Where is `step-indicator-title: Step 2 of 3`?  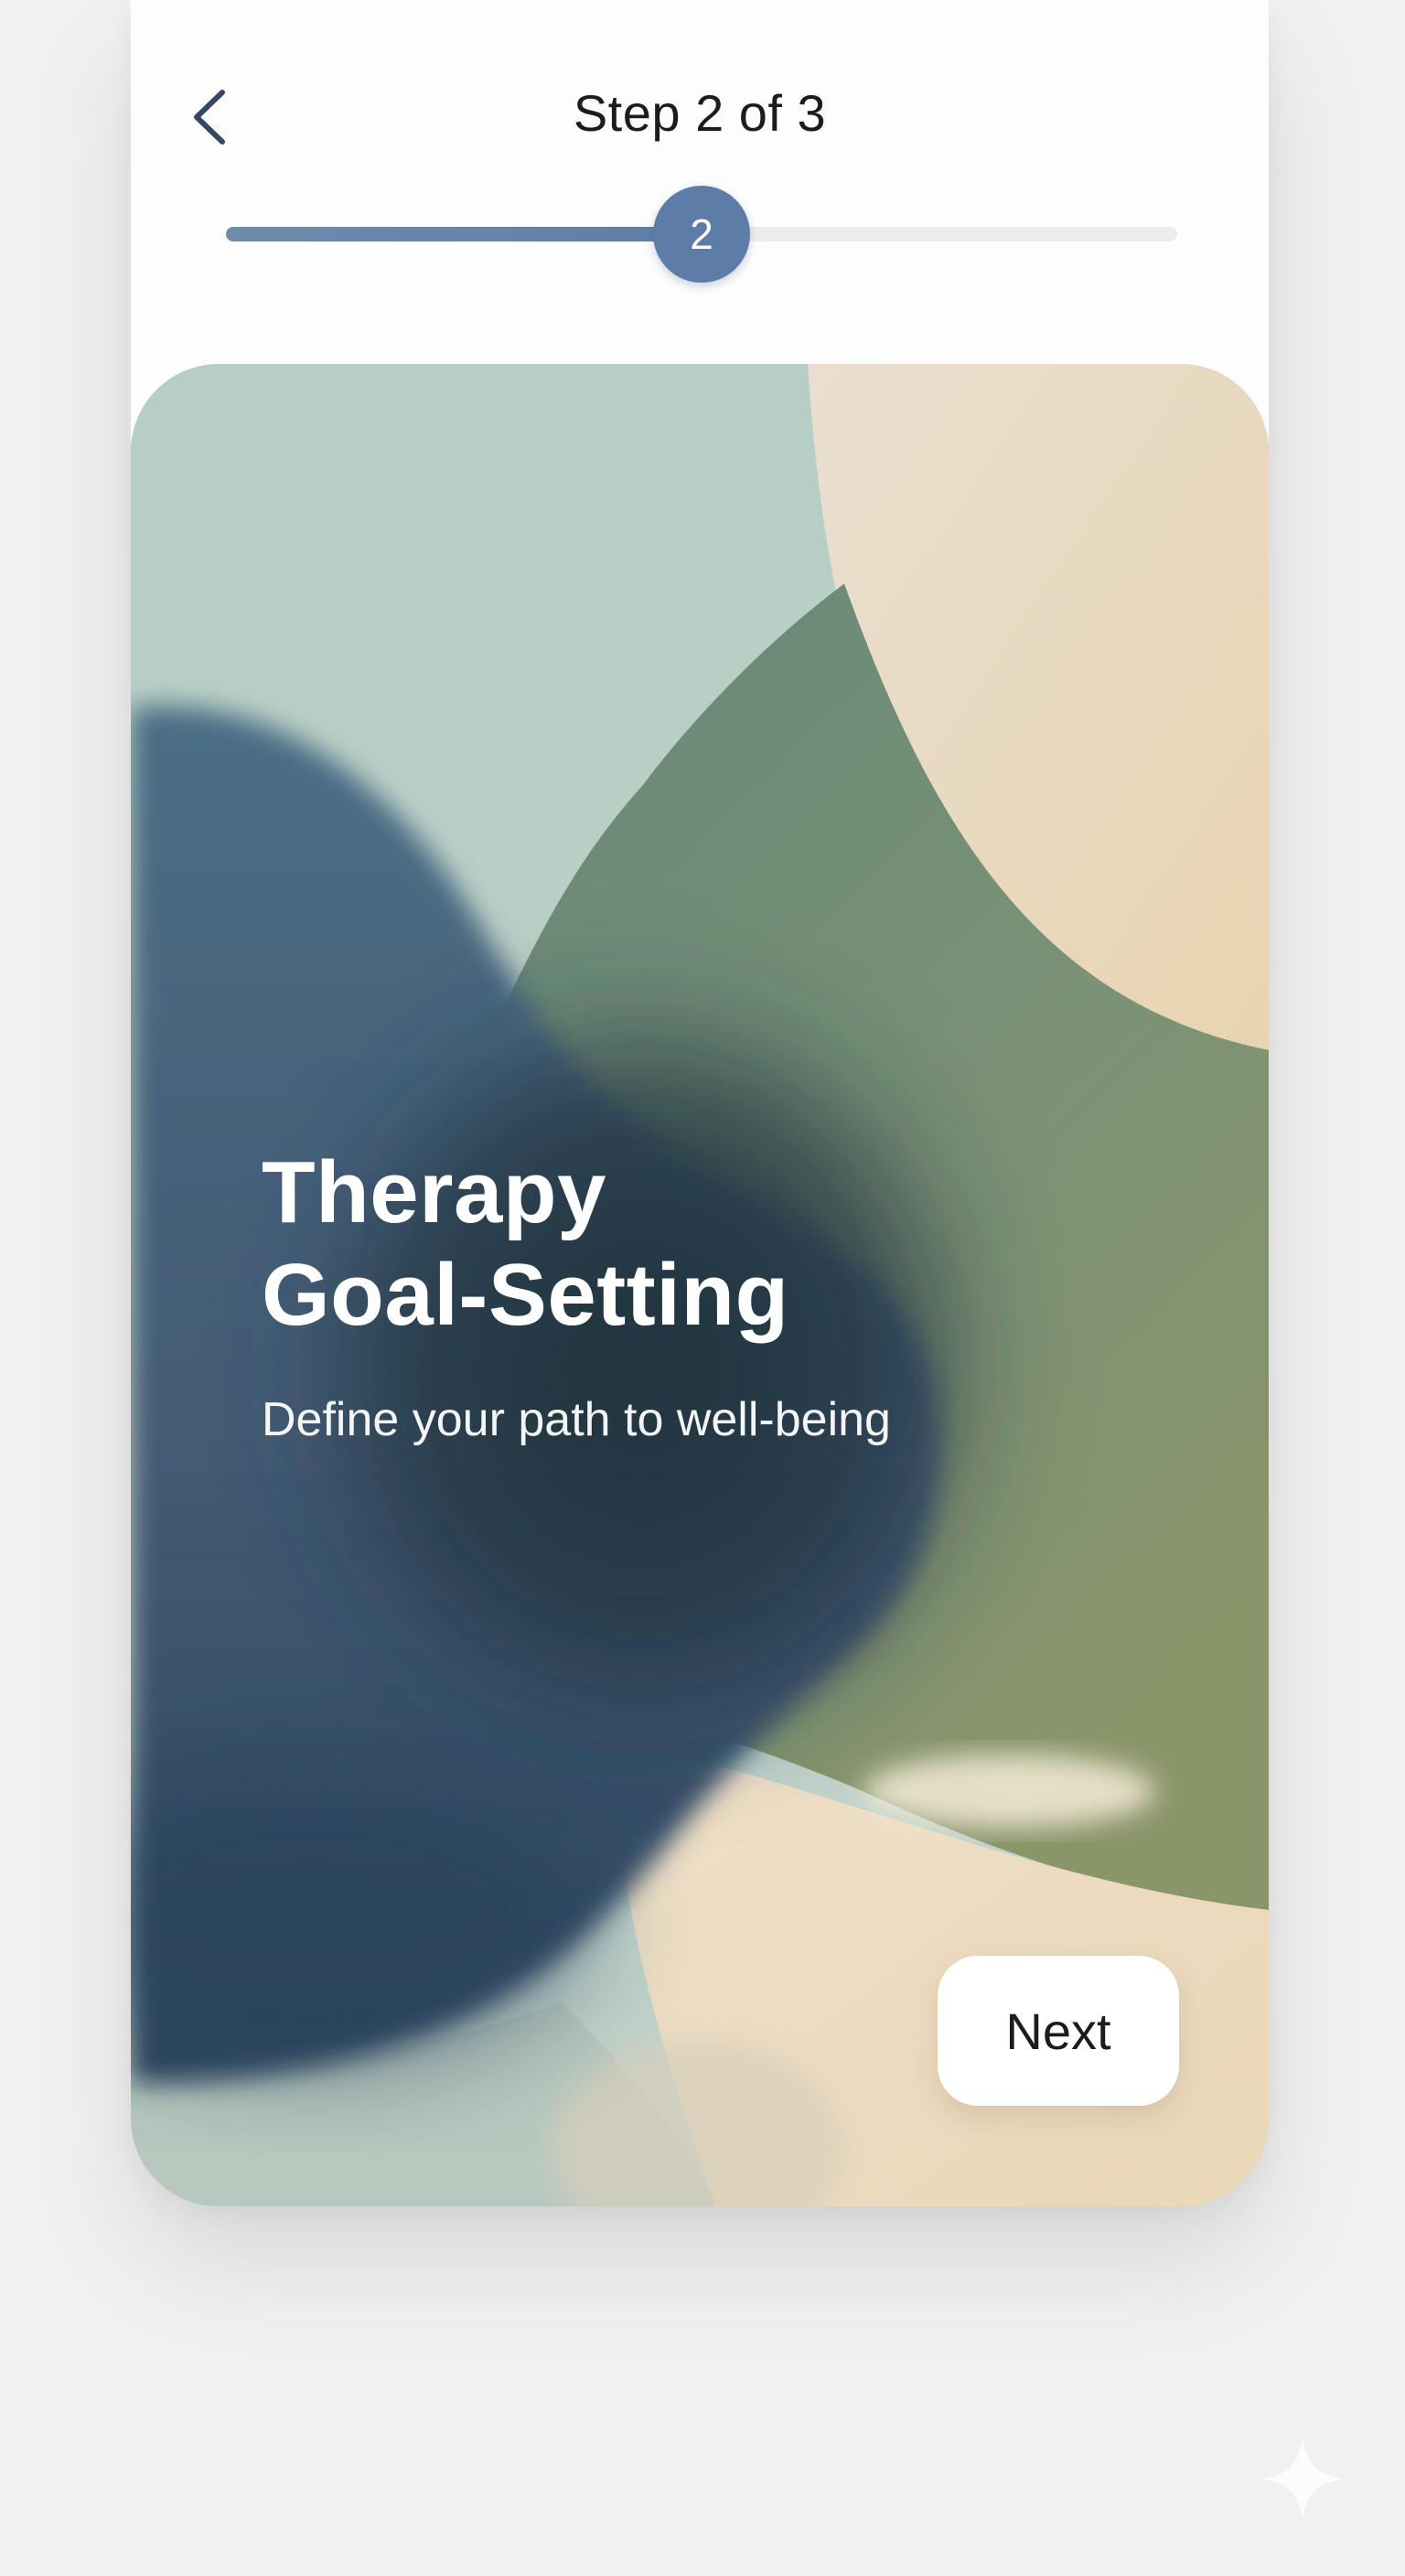
step-indicator-title: Step 2 of 3 is located at coordinates (700, 113).